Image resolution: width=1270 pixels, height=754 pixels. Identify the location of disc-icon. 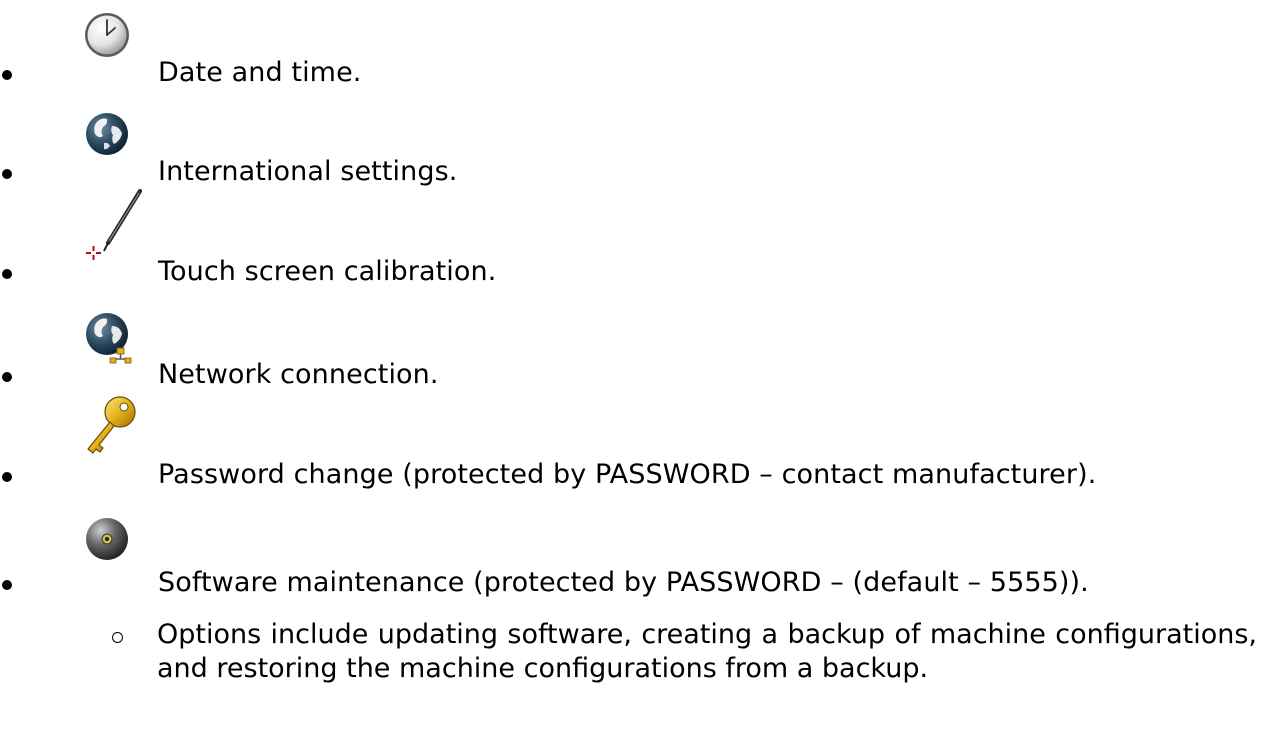
(107, 539).